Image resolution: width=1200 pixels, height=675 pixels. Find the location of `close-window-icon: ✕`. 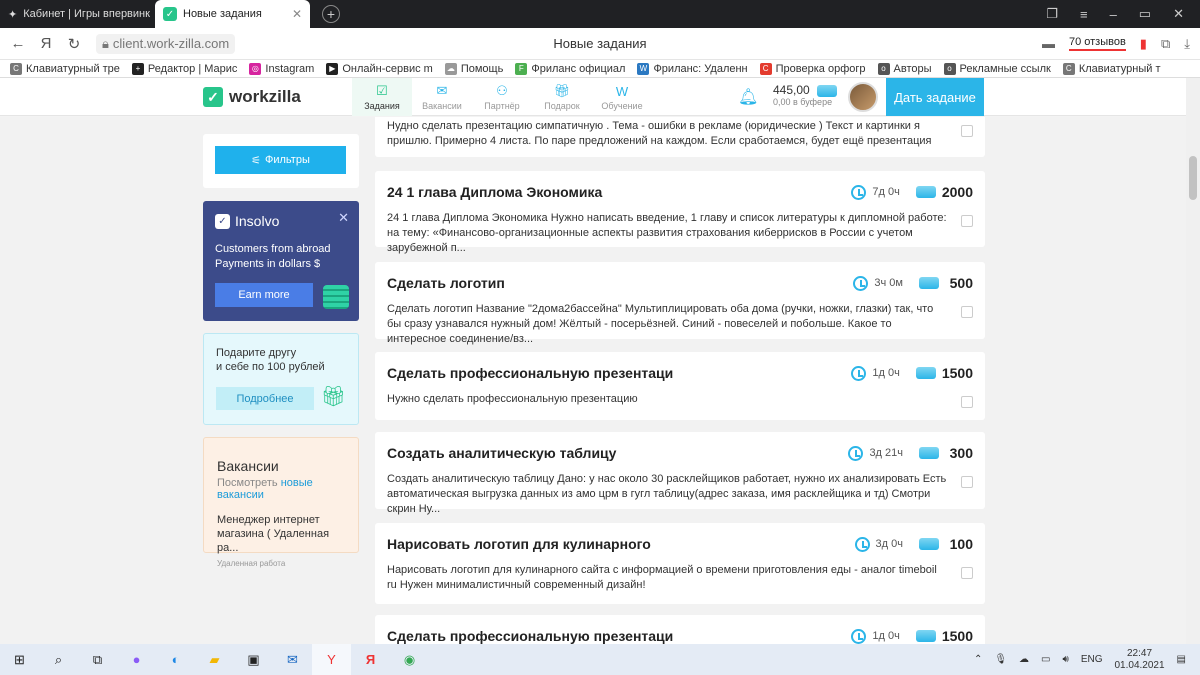

close-window-icon: ✕ is located at coordinates (1178, 14).